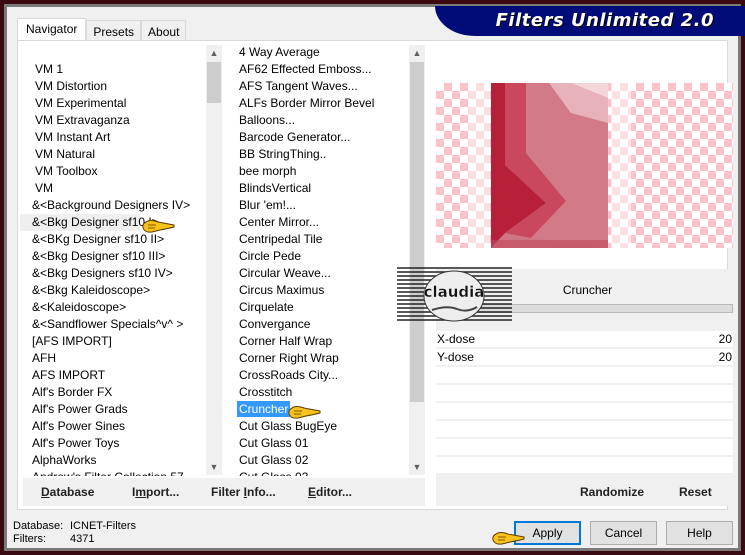 This screenshot has height=555, width=745. I want to click on filter-item: BB StringThing.., so click(314, 154).